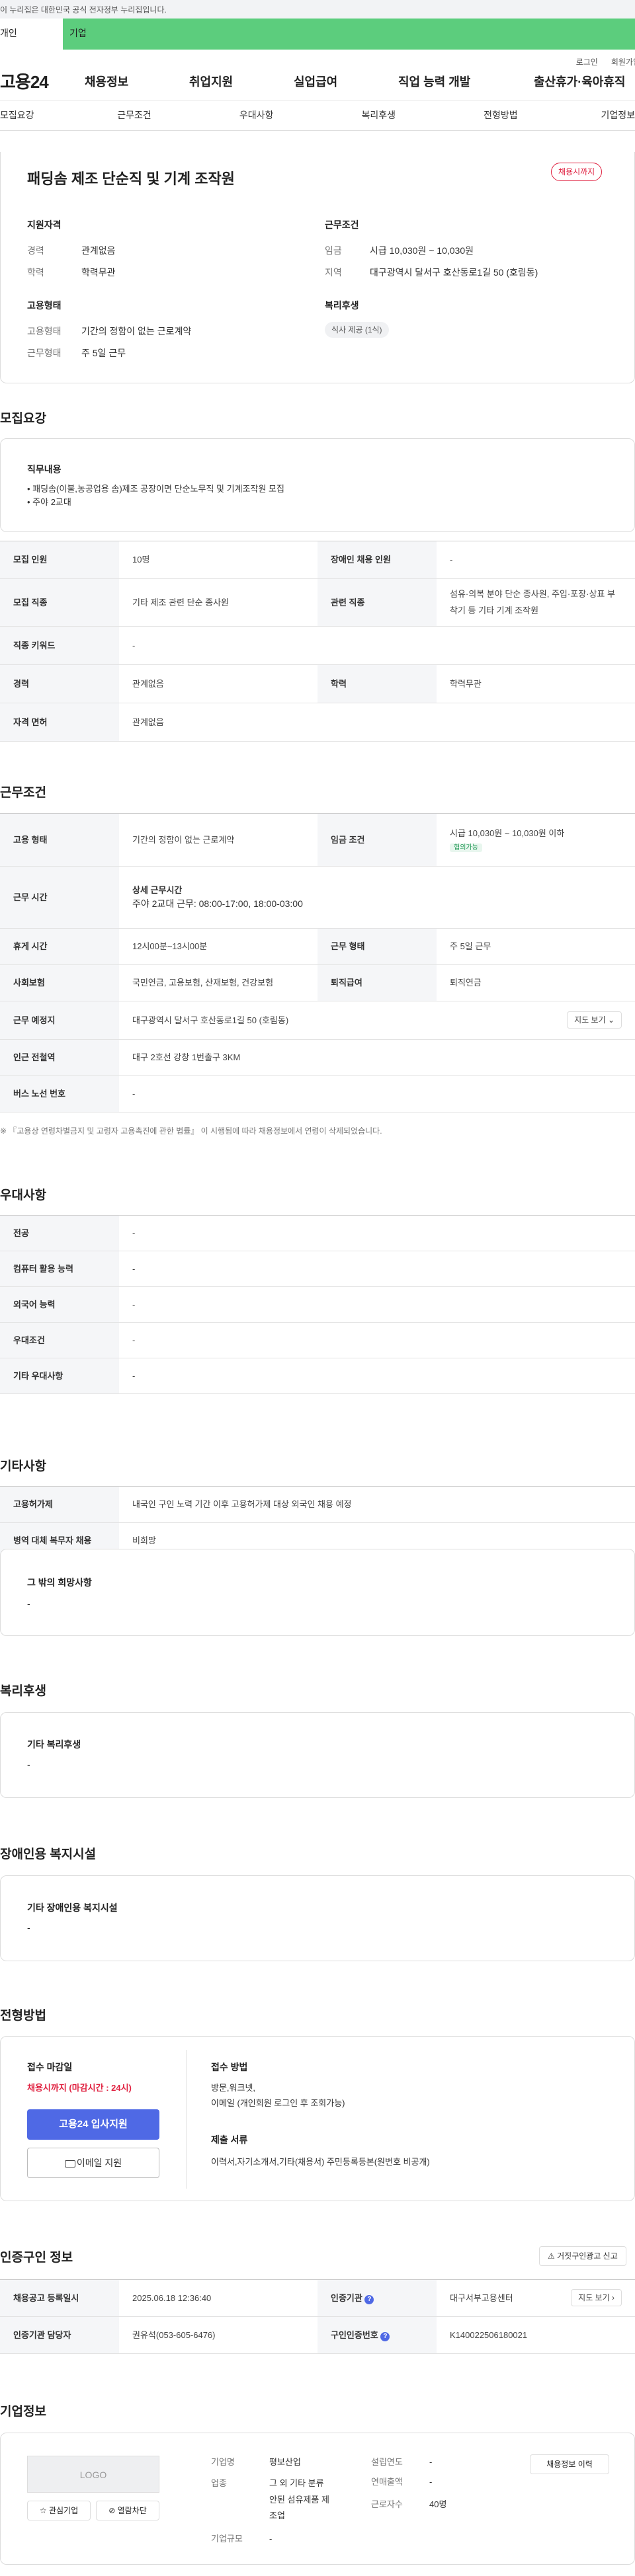 The width and height of the screenshot is (635, 2576). Describe the element at coordinates (377, 722) in the screenshot. I see `cell-value: 관계없음` at that location.